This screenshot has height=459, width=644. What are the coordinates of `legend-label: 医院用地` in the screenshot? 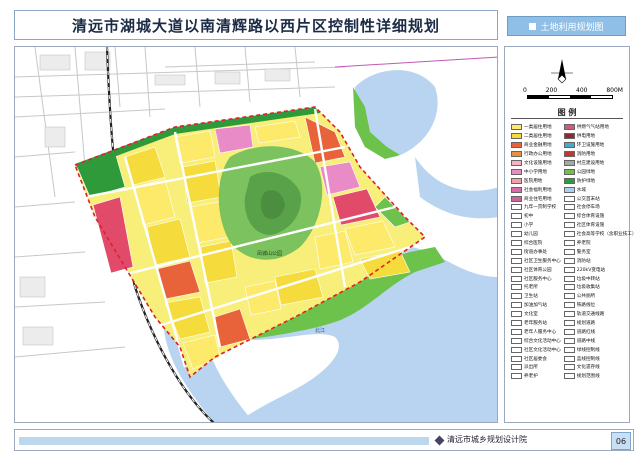 It's located at (533, 181).